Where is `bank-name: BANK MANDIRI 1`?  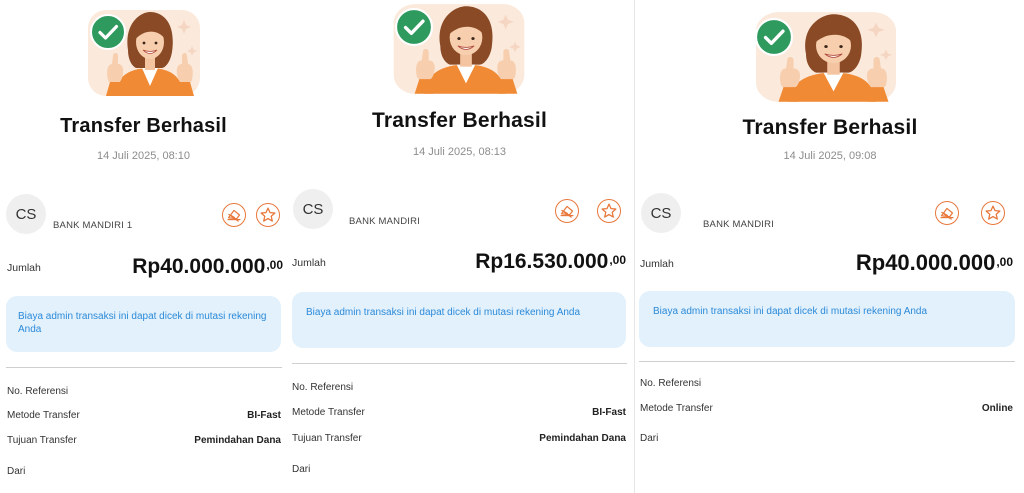 bank-name: BANK MANDIRI 1 is located at coordinates (93, 225).